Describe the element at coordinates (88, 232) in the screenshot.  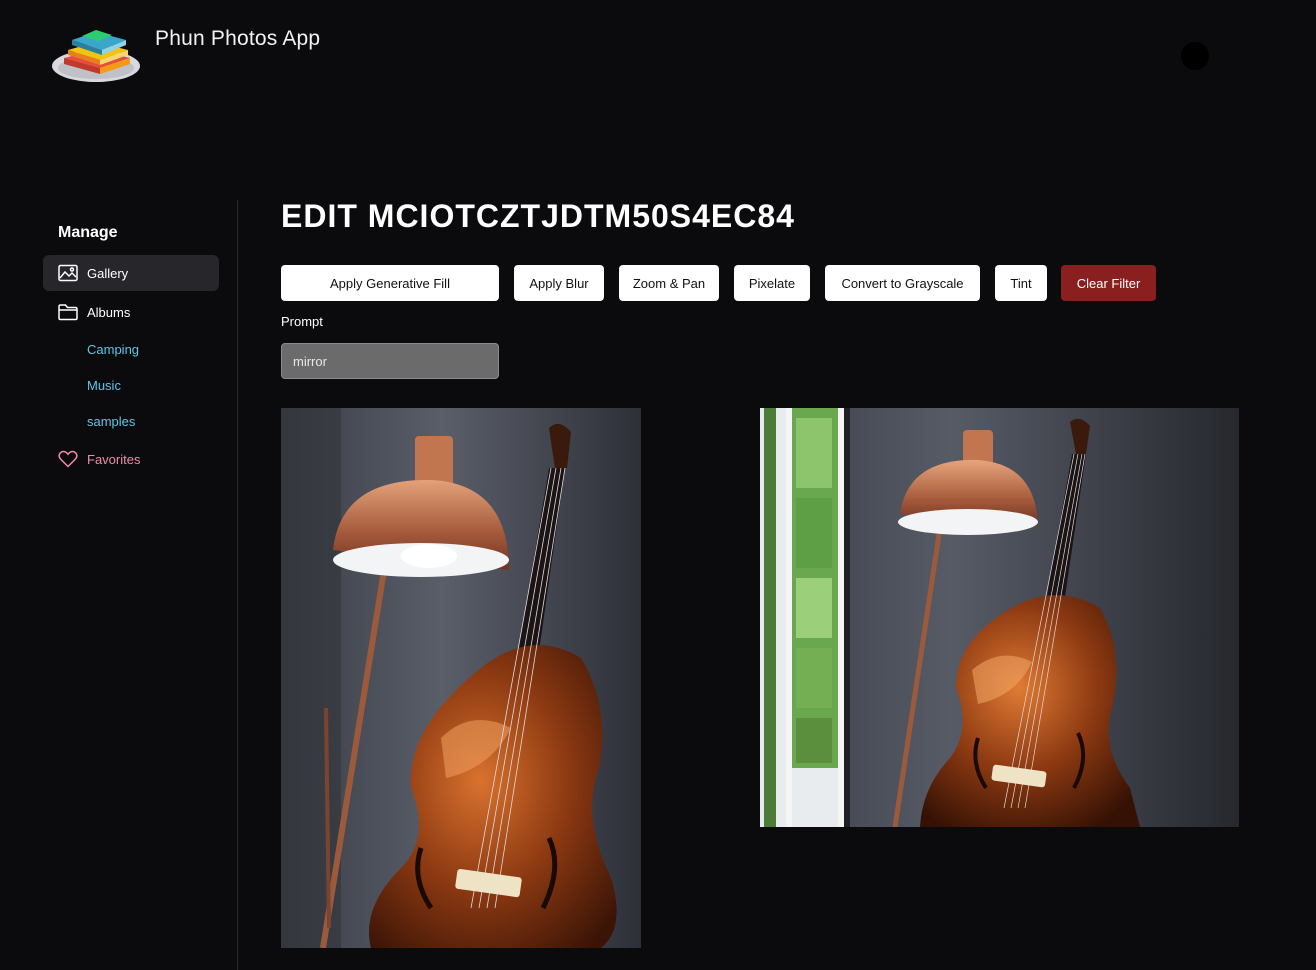
I see `sidebar-heading: Manage` at that location.